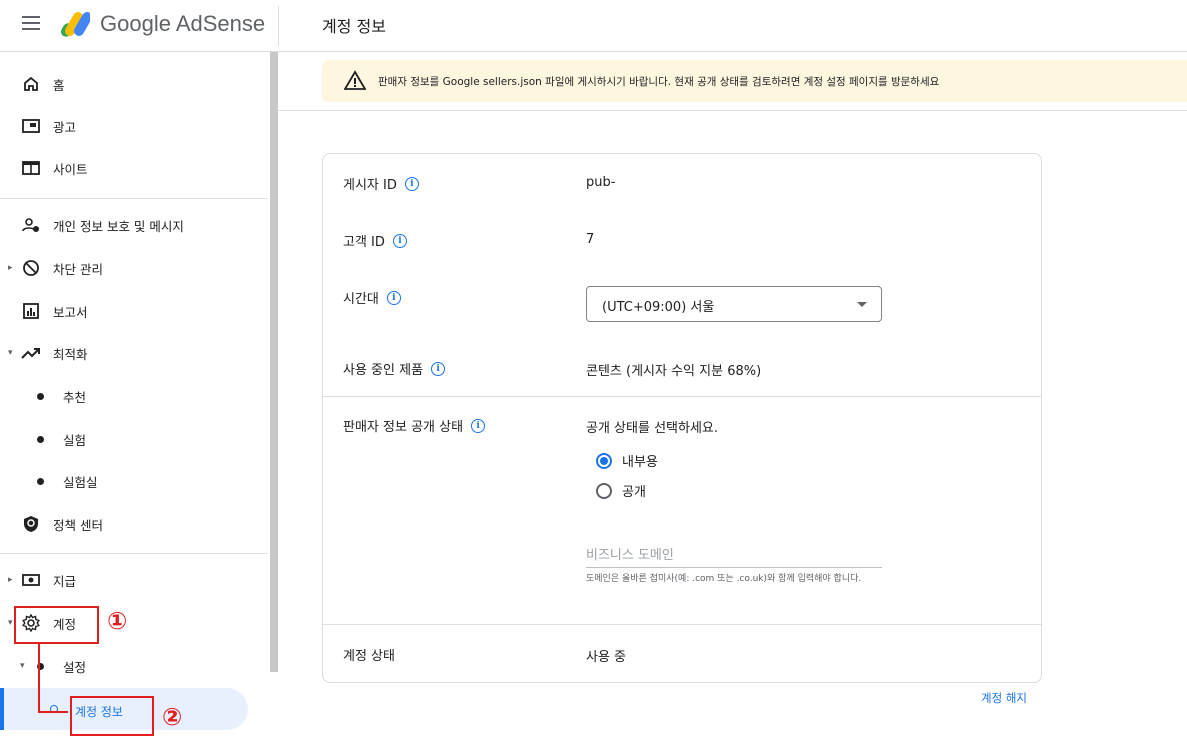  I want to click on radio-public: 공개, so click(621, 490).